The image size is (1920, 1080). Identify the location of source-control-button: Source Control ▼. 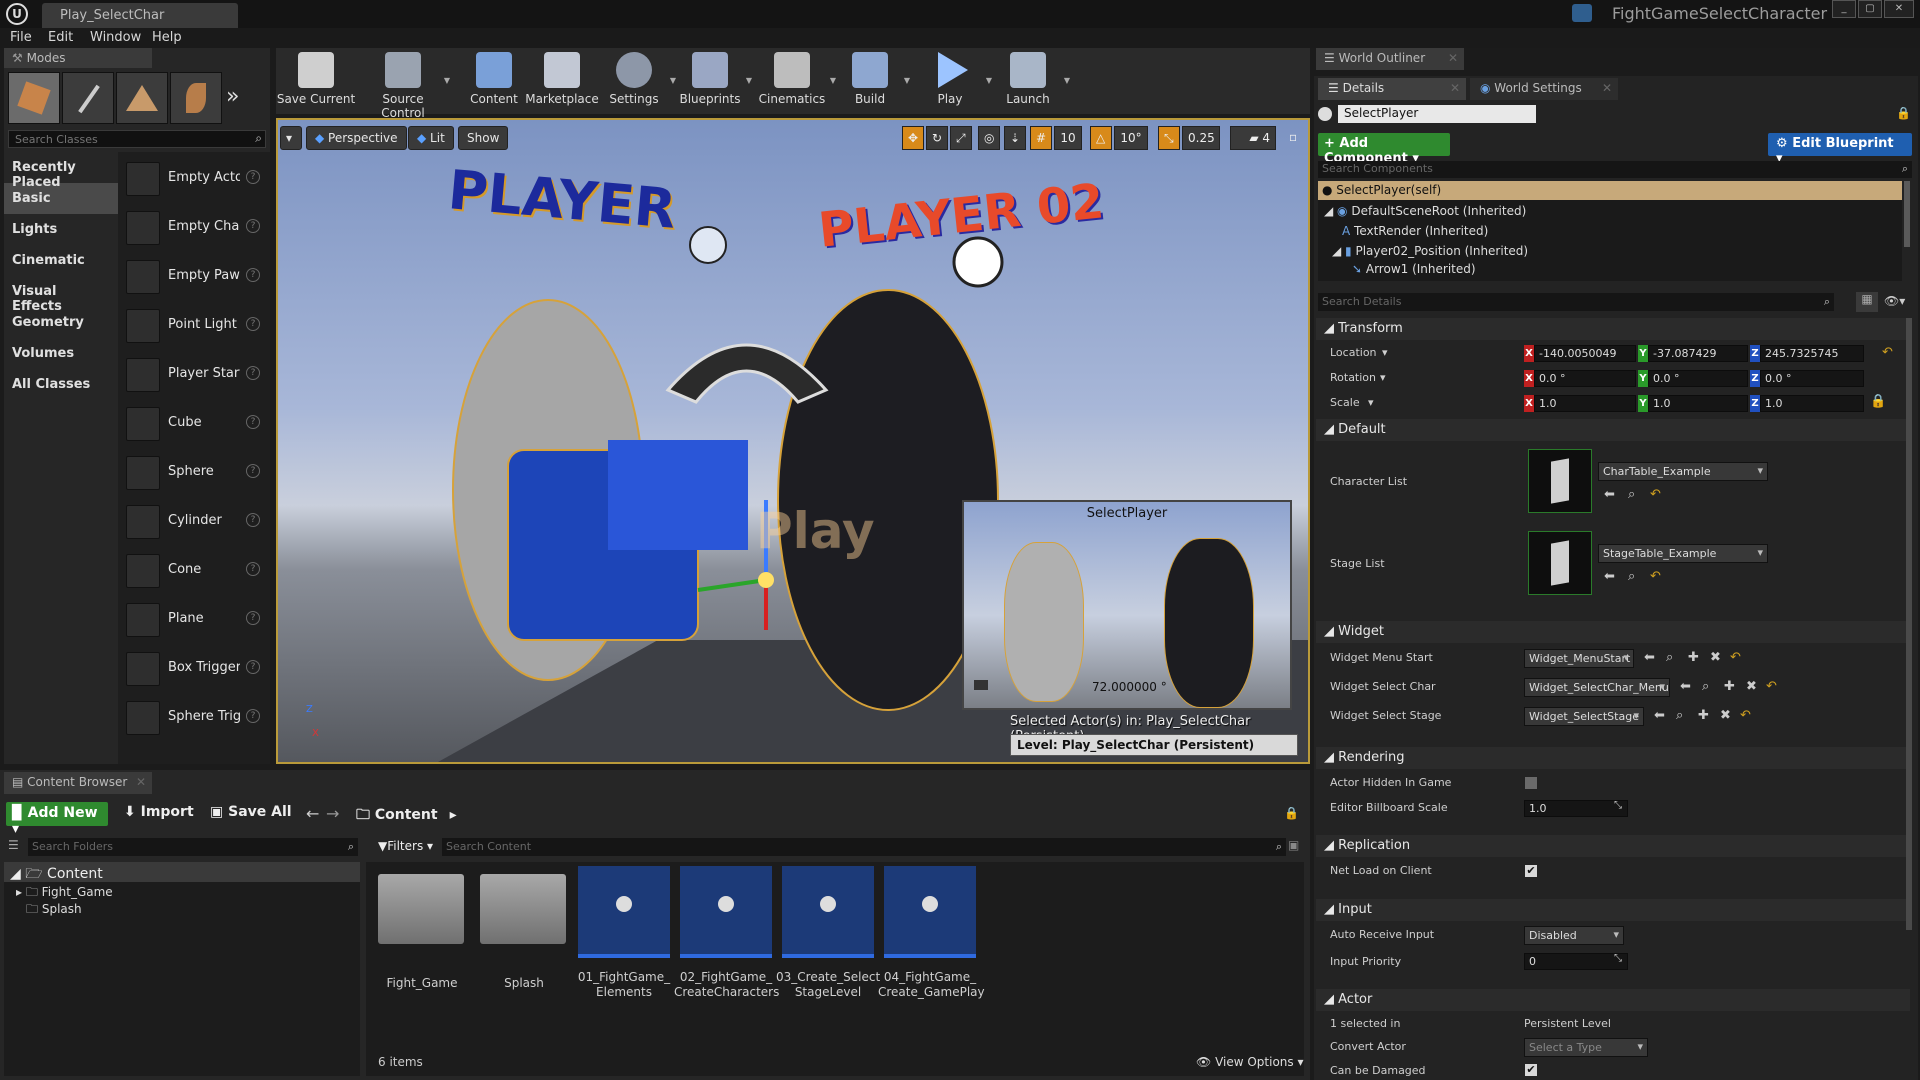
(405, 85).